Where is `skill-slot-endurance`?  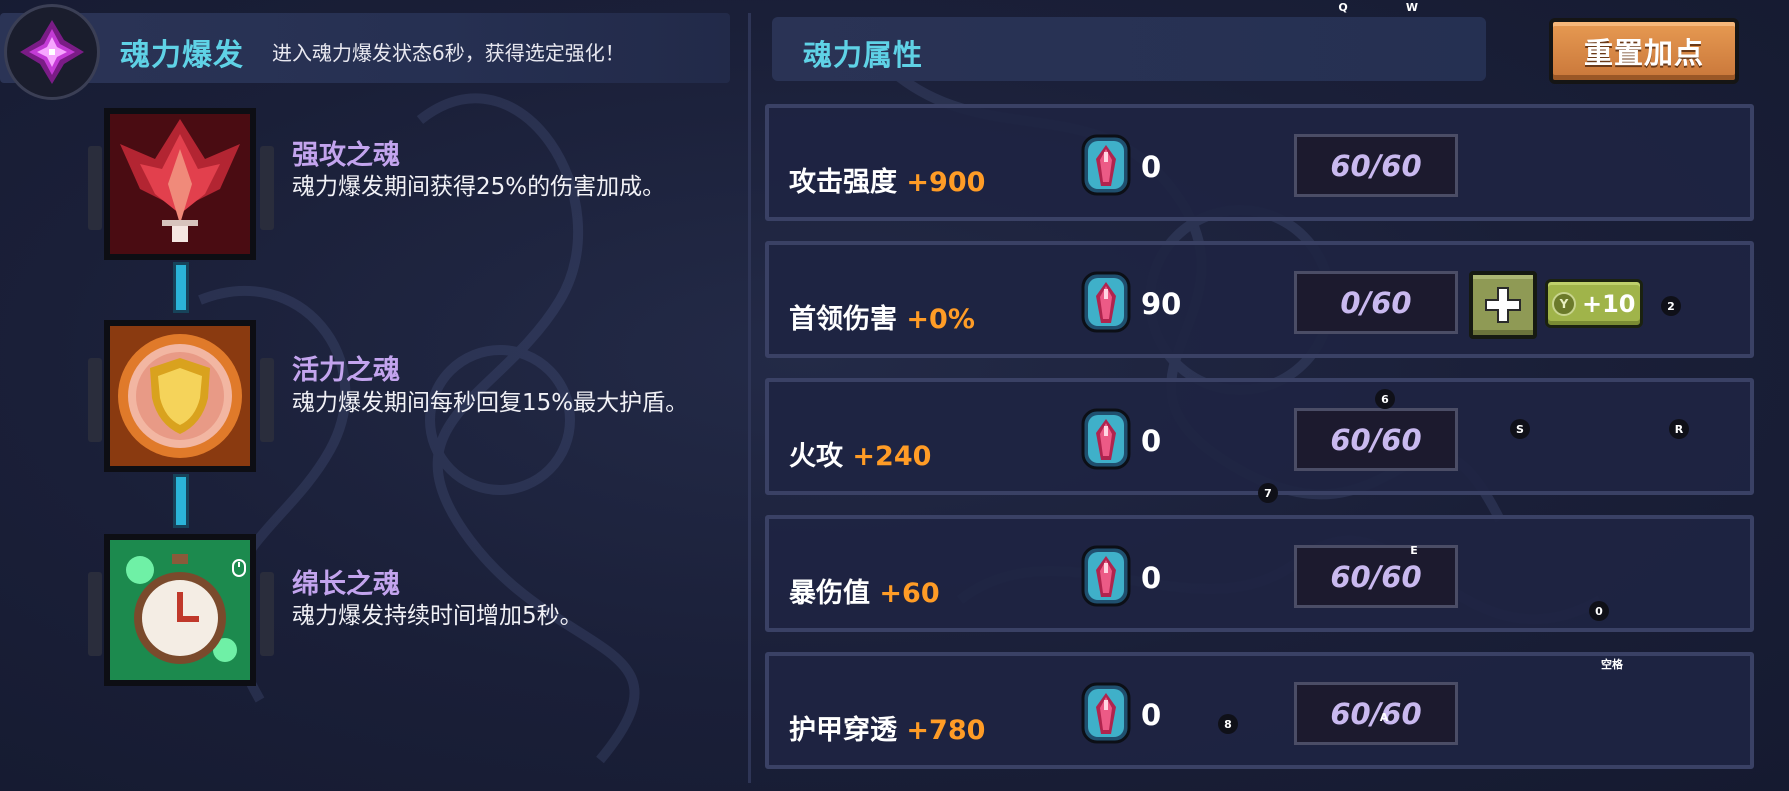
skill-slot-endurance is located at coordinates (181, 614).